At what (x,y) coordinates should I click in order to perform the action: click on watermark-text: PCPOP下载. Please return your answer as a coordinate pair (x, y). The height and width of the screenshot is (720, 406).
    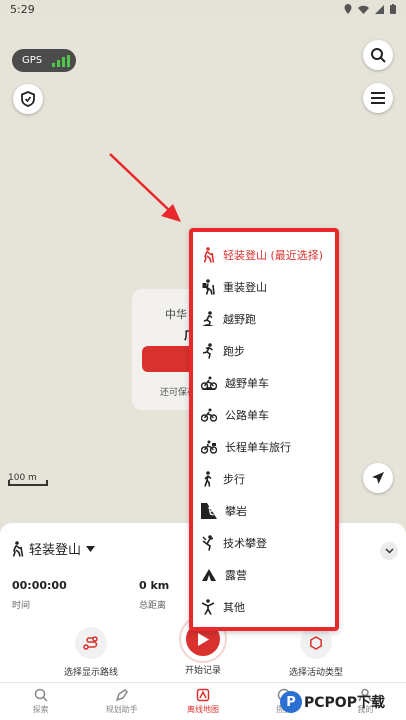
    Looking at the image, I should click on (344, 703).